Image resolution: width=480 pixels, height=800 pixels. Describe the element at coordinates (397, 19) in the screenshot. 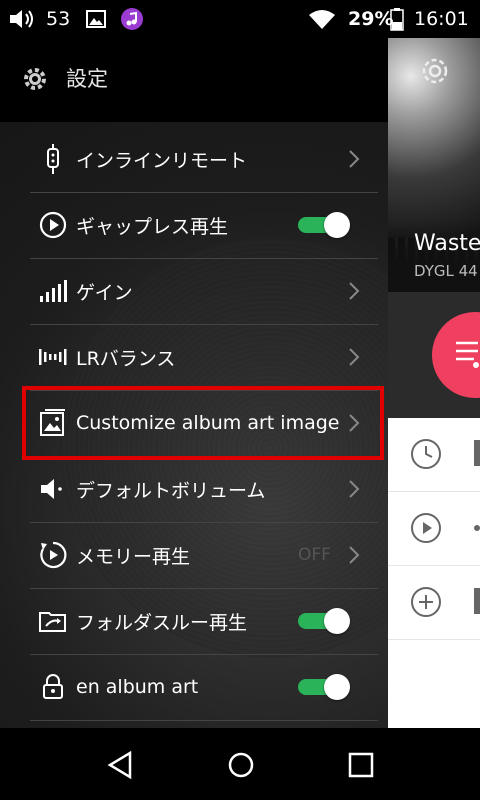

I see `battery-icon` at that location.